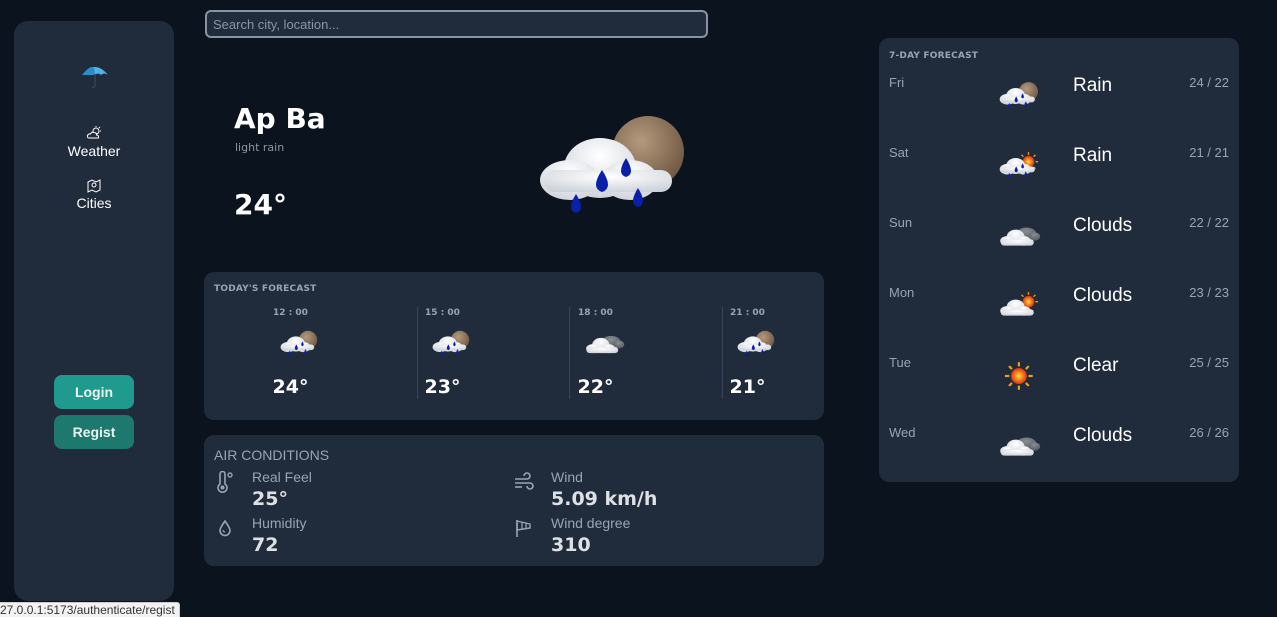 The height and width of the screenshot is (617, 1277). What do you see at coordinates (1059, 460) in the screenshot?
I see `day-forecast-row: Wed Clouds 26 / 26` at bounding box center [1059, 460].